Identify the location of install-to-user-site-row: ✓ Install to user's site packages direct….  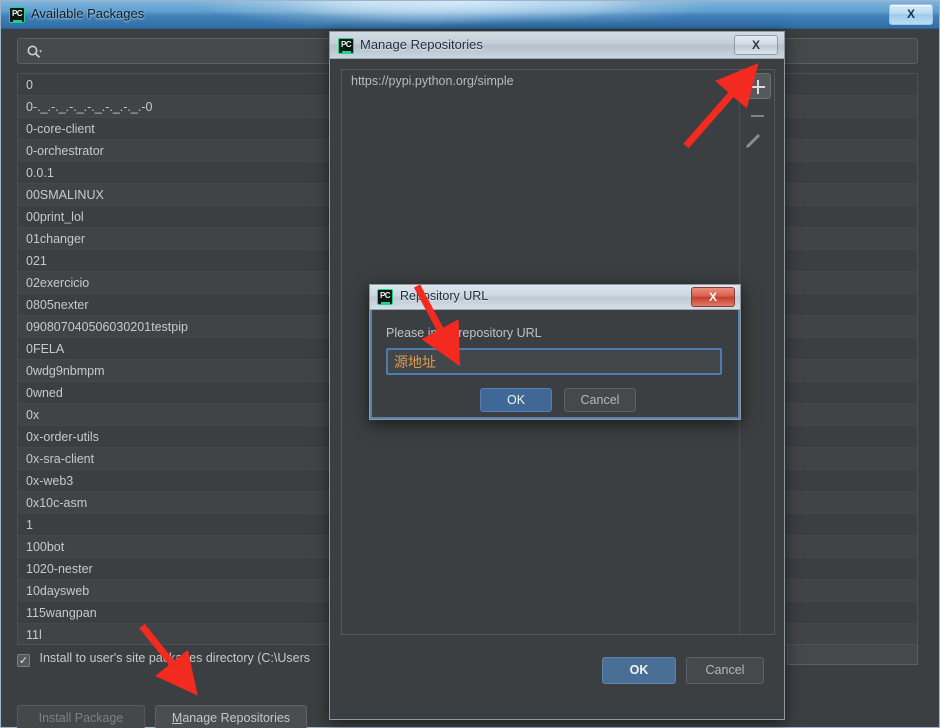
(163, 661).